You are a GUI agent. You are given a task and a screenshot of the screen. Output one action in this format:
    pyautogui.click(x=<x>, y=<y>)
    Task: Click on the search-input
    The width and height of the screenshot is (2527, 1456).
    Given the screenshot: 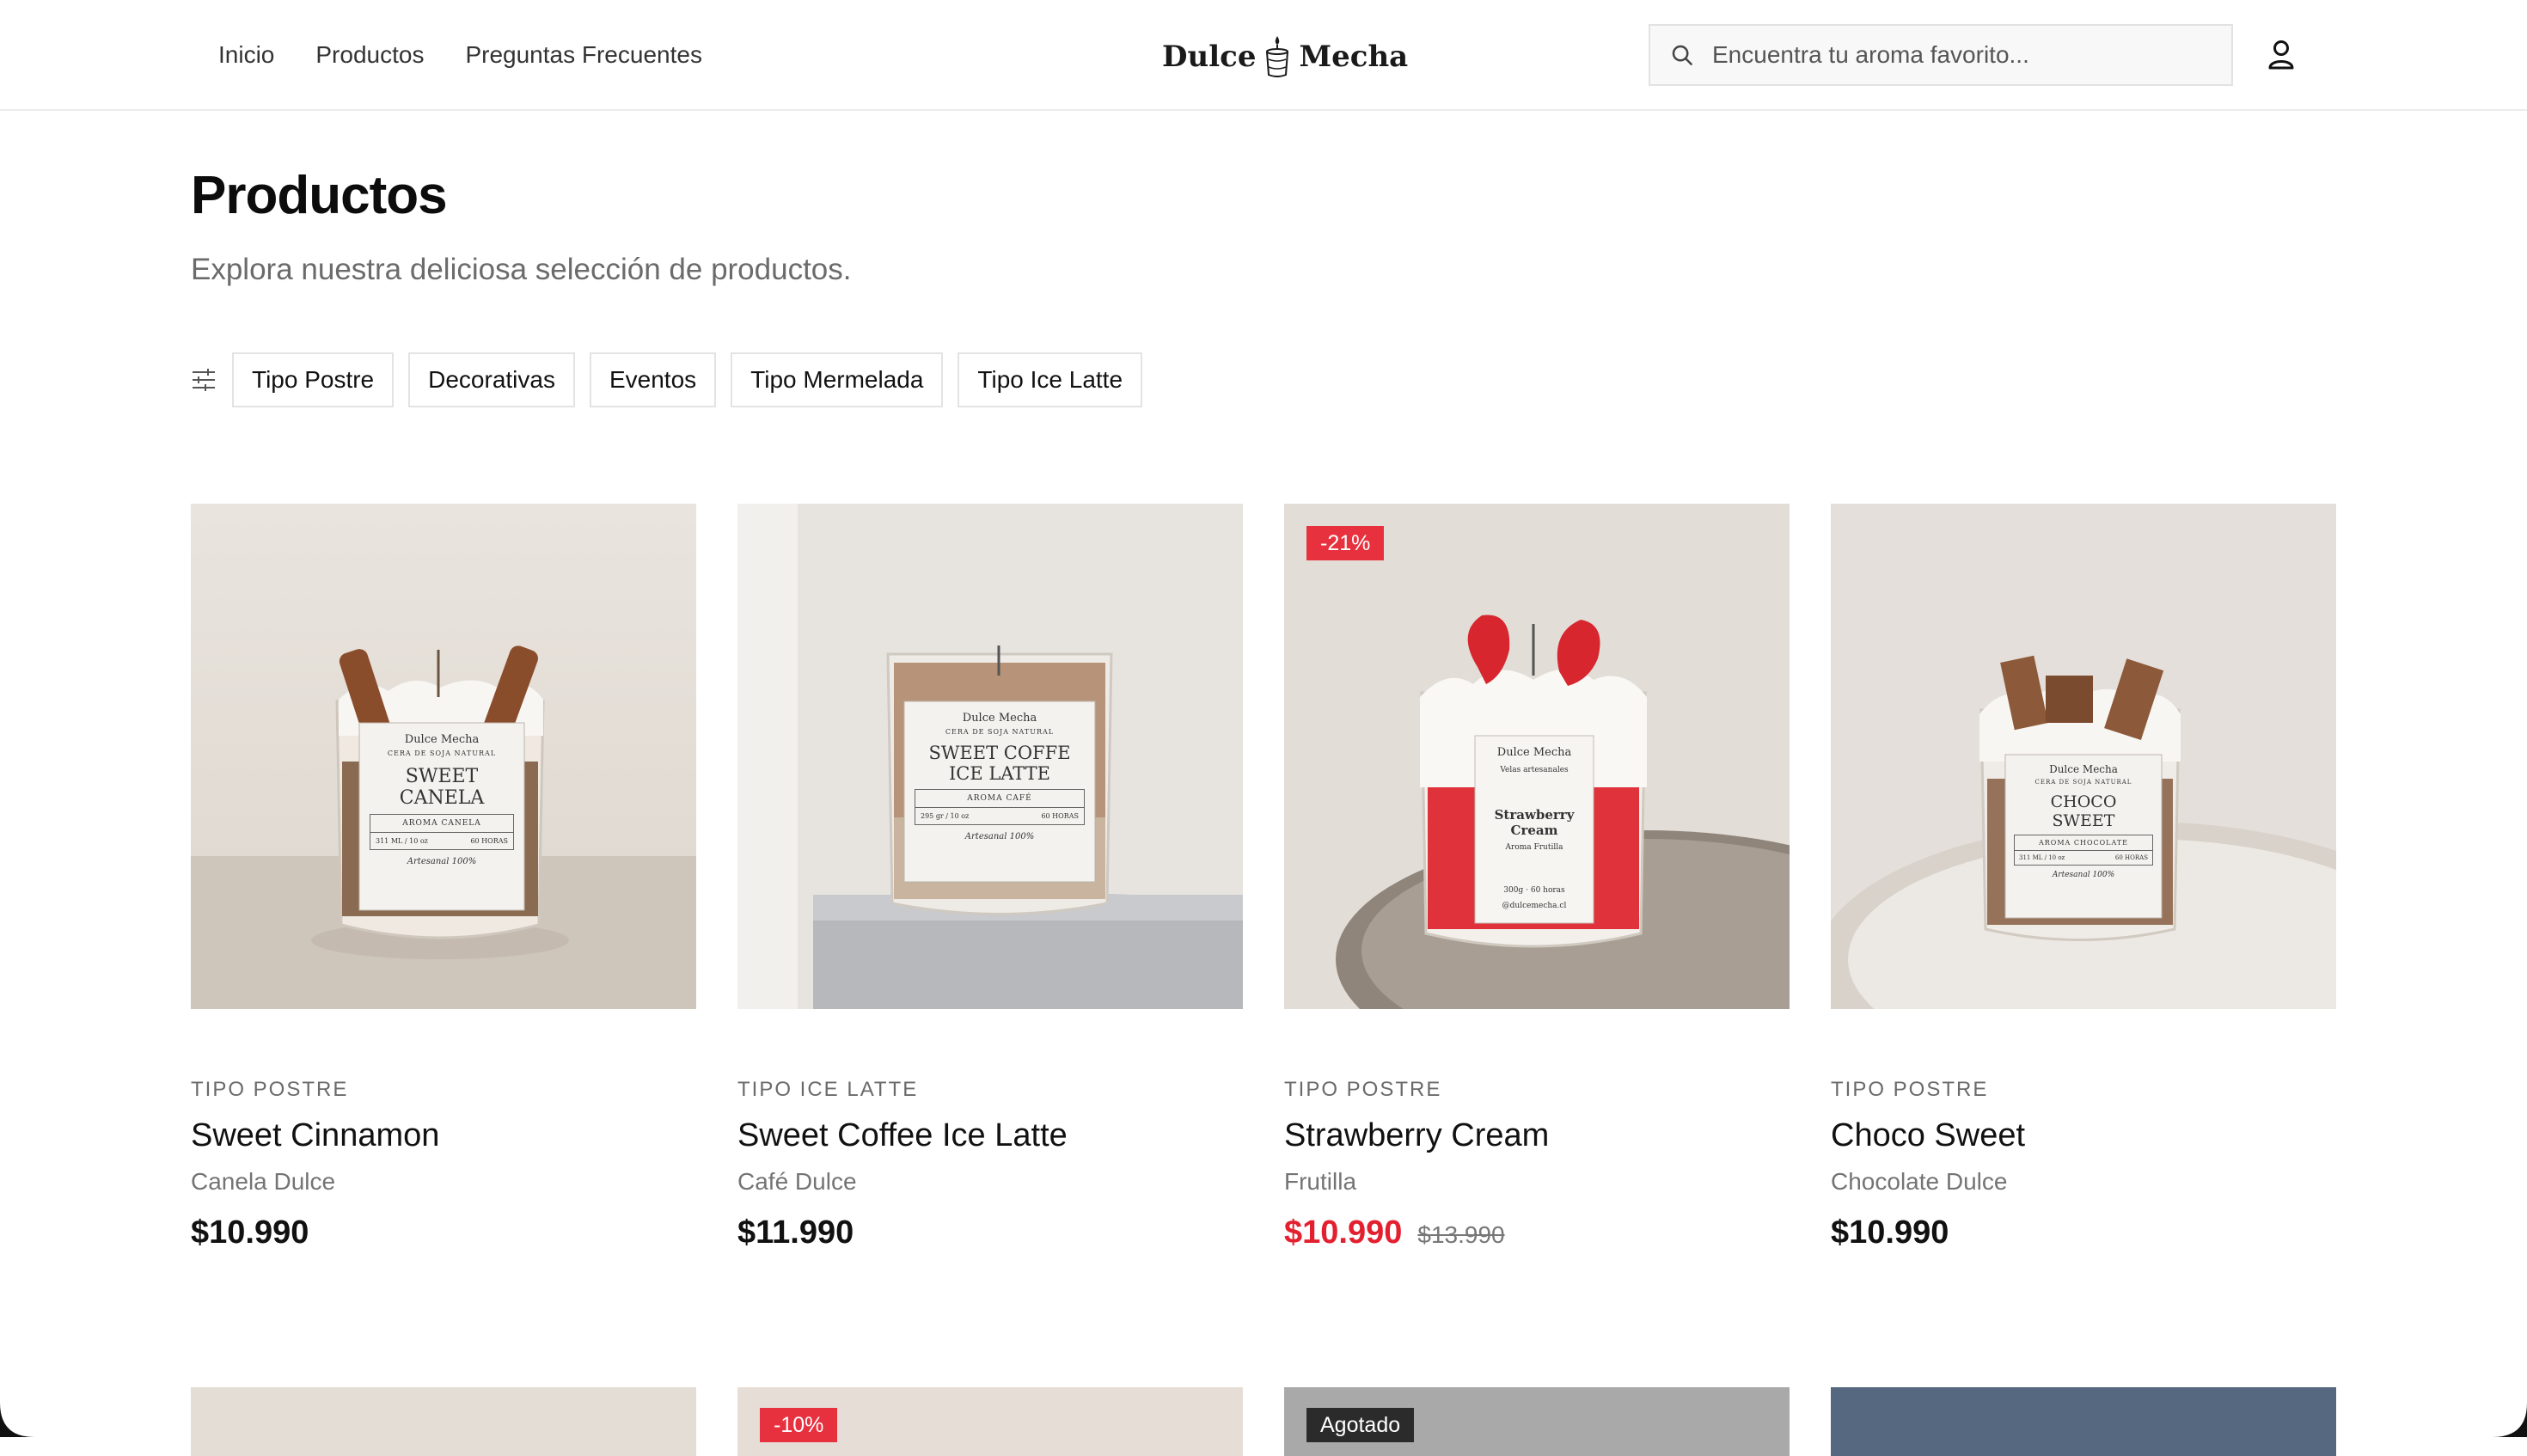 What is the action you would take?
    pyautogui.click(x=1961, y=55)
    